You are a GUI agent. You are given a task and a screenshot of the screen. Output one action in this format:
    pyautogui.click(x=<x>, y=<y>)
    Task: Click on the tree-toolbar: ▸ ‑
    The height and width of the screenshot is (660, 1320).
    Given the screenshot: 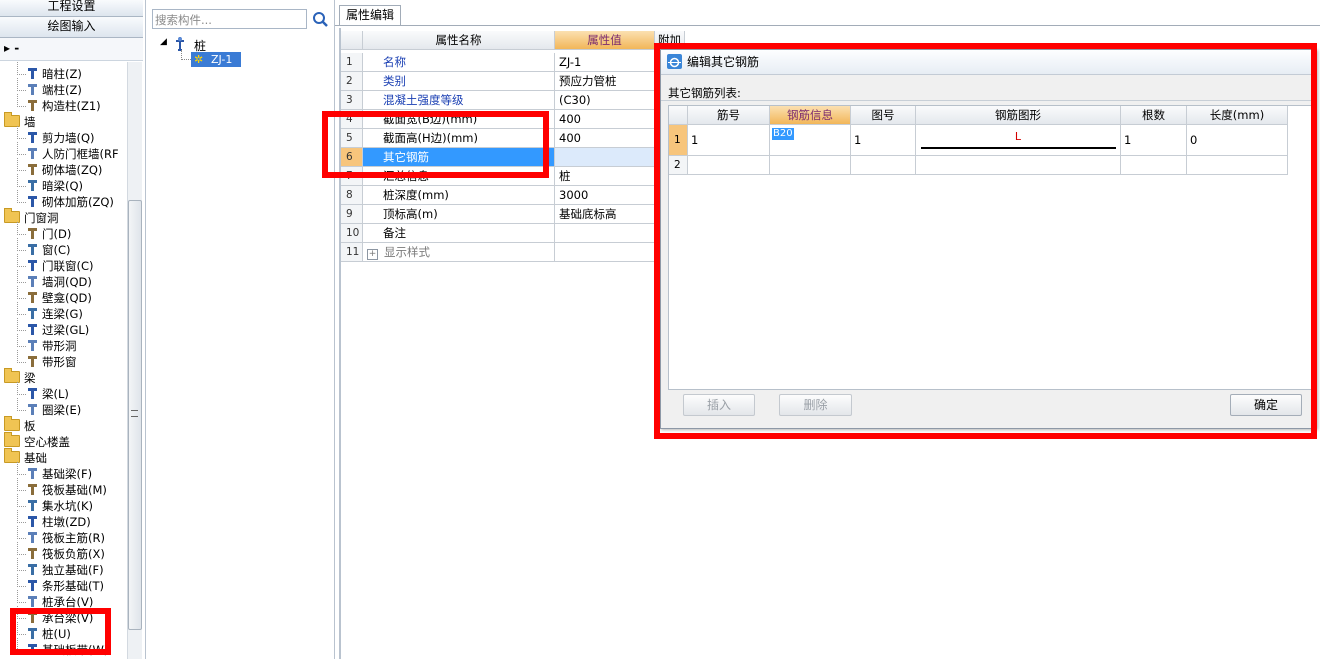 What is the action you would take?
    pyautogui.click(x=71, y=49)
    